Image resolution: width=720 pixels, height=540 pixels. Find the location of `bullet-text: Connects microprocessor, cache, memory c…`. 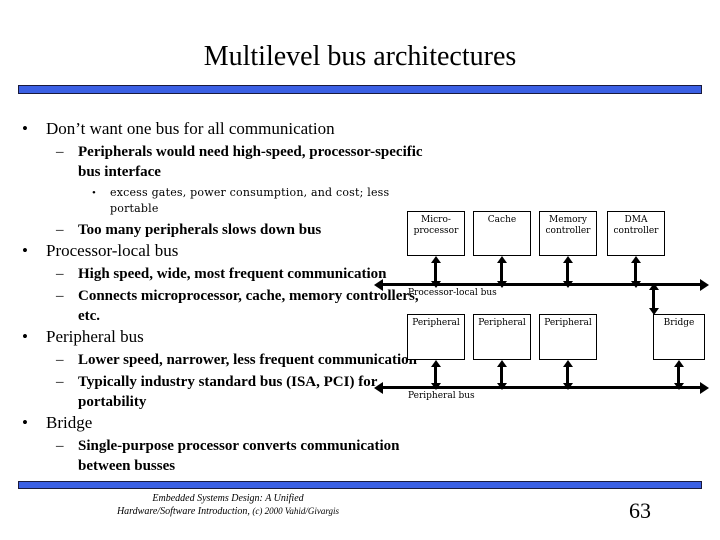

bullet-text: Connects microprocessor, cache, memory c… is located at coordinates (248, 306).